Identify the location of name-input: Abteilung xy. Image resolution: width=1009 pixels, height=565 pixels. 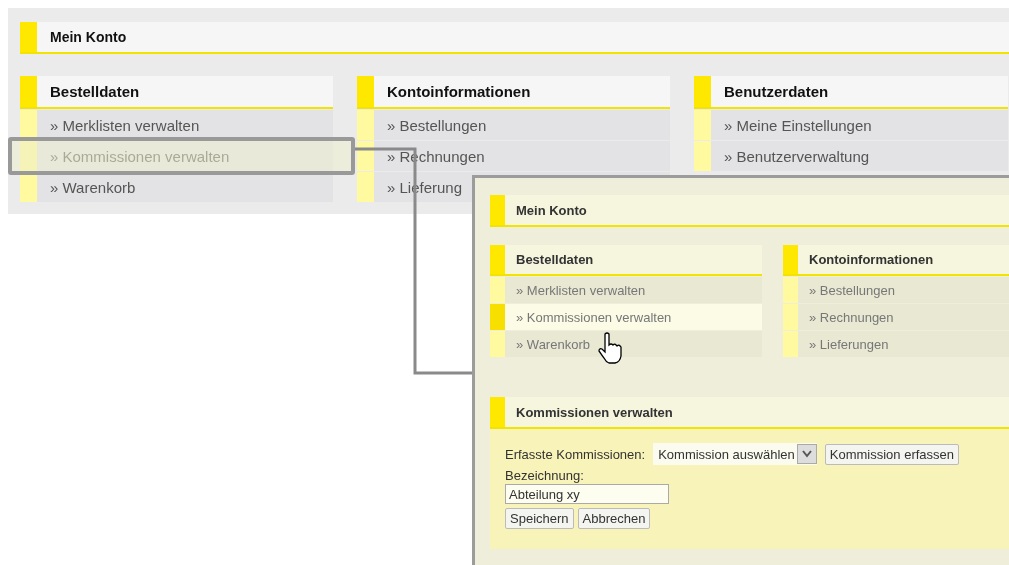
(587, 494).